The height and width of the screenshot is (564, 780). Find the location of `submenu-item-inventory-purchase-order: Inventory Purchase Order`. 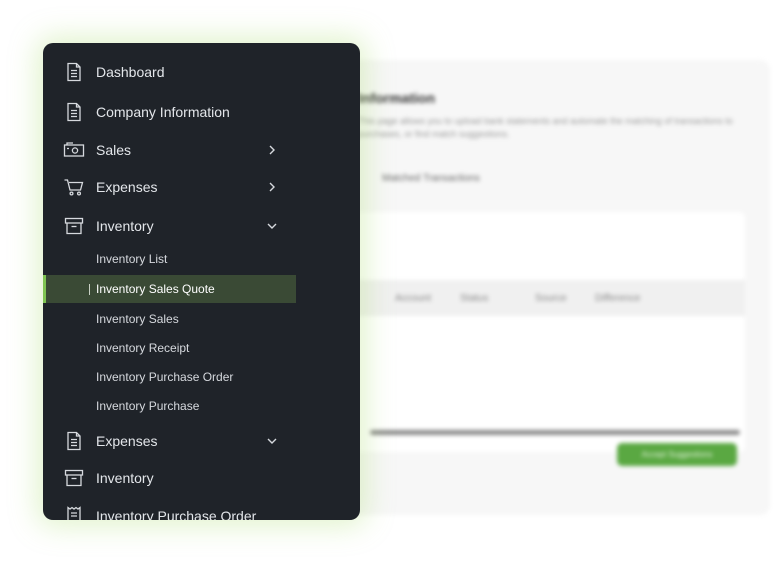

submenu-item-inventory-purchase-order: Inventory Purchase Order is located at coordinates (168, 377).